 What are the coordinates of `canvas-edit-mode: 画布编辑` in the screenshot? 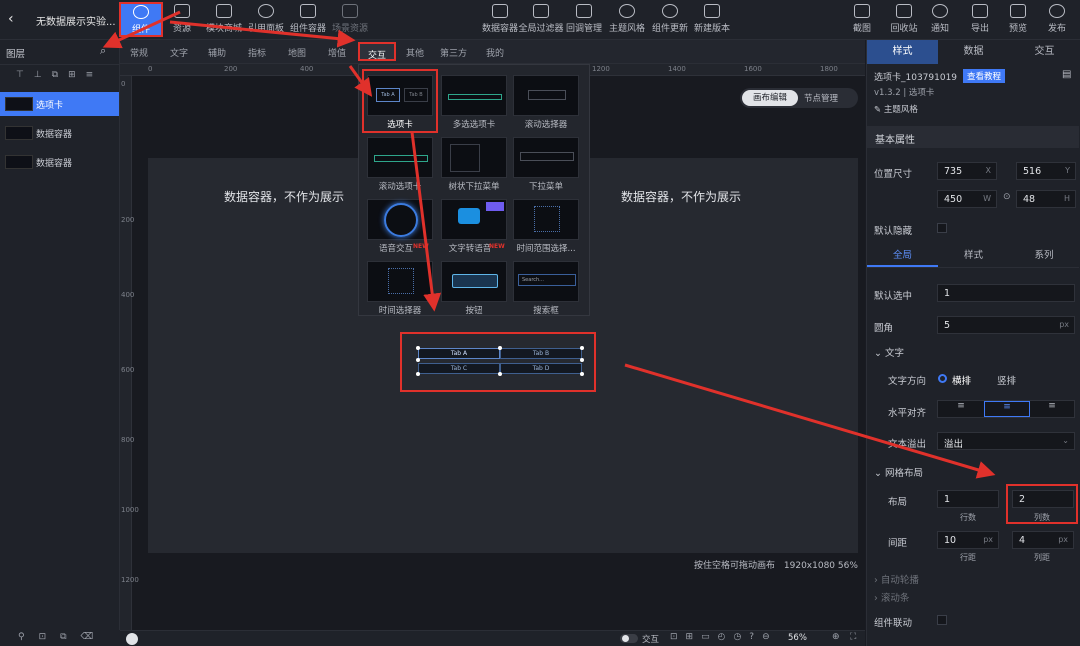 It's located at (770, 98).